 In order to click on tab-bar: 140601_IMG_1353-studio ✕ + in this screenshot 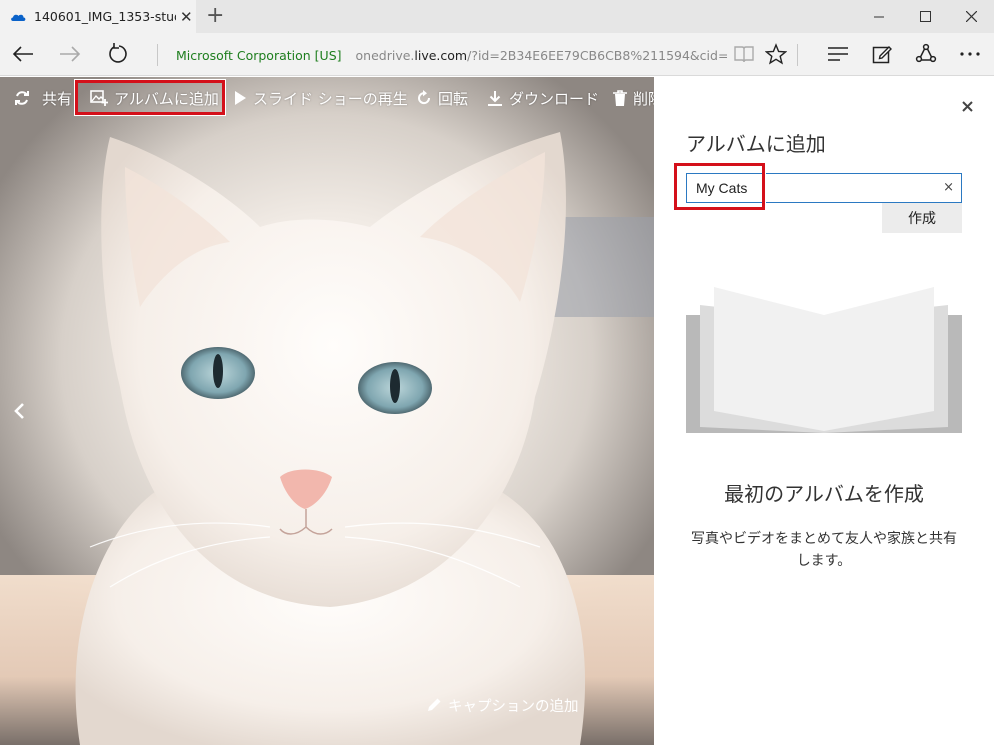, I will do `click(497, 16)`.